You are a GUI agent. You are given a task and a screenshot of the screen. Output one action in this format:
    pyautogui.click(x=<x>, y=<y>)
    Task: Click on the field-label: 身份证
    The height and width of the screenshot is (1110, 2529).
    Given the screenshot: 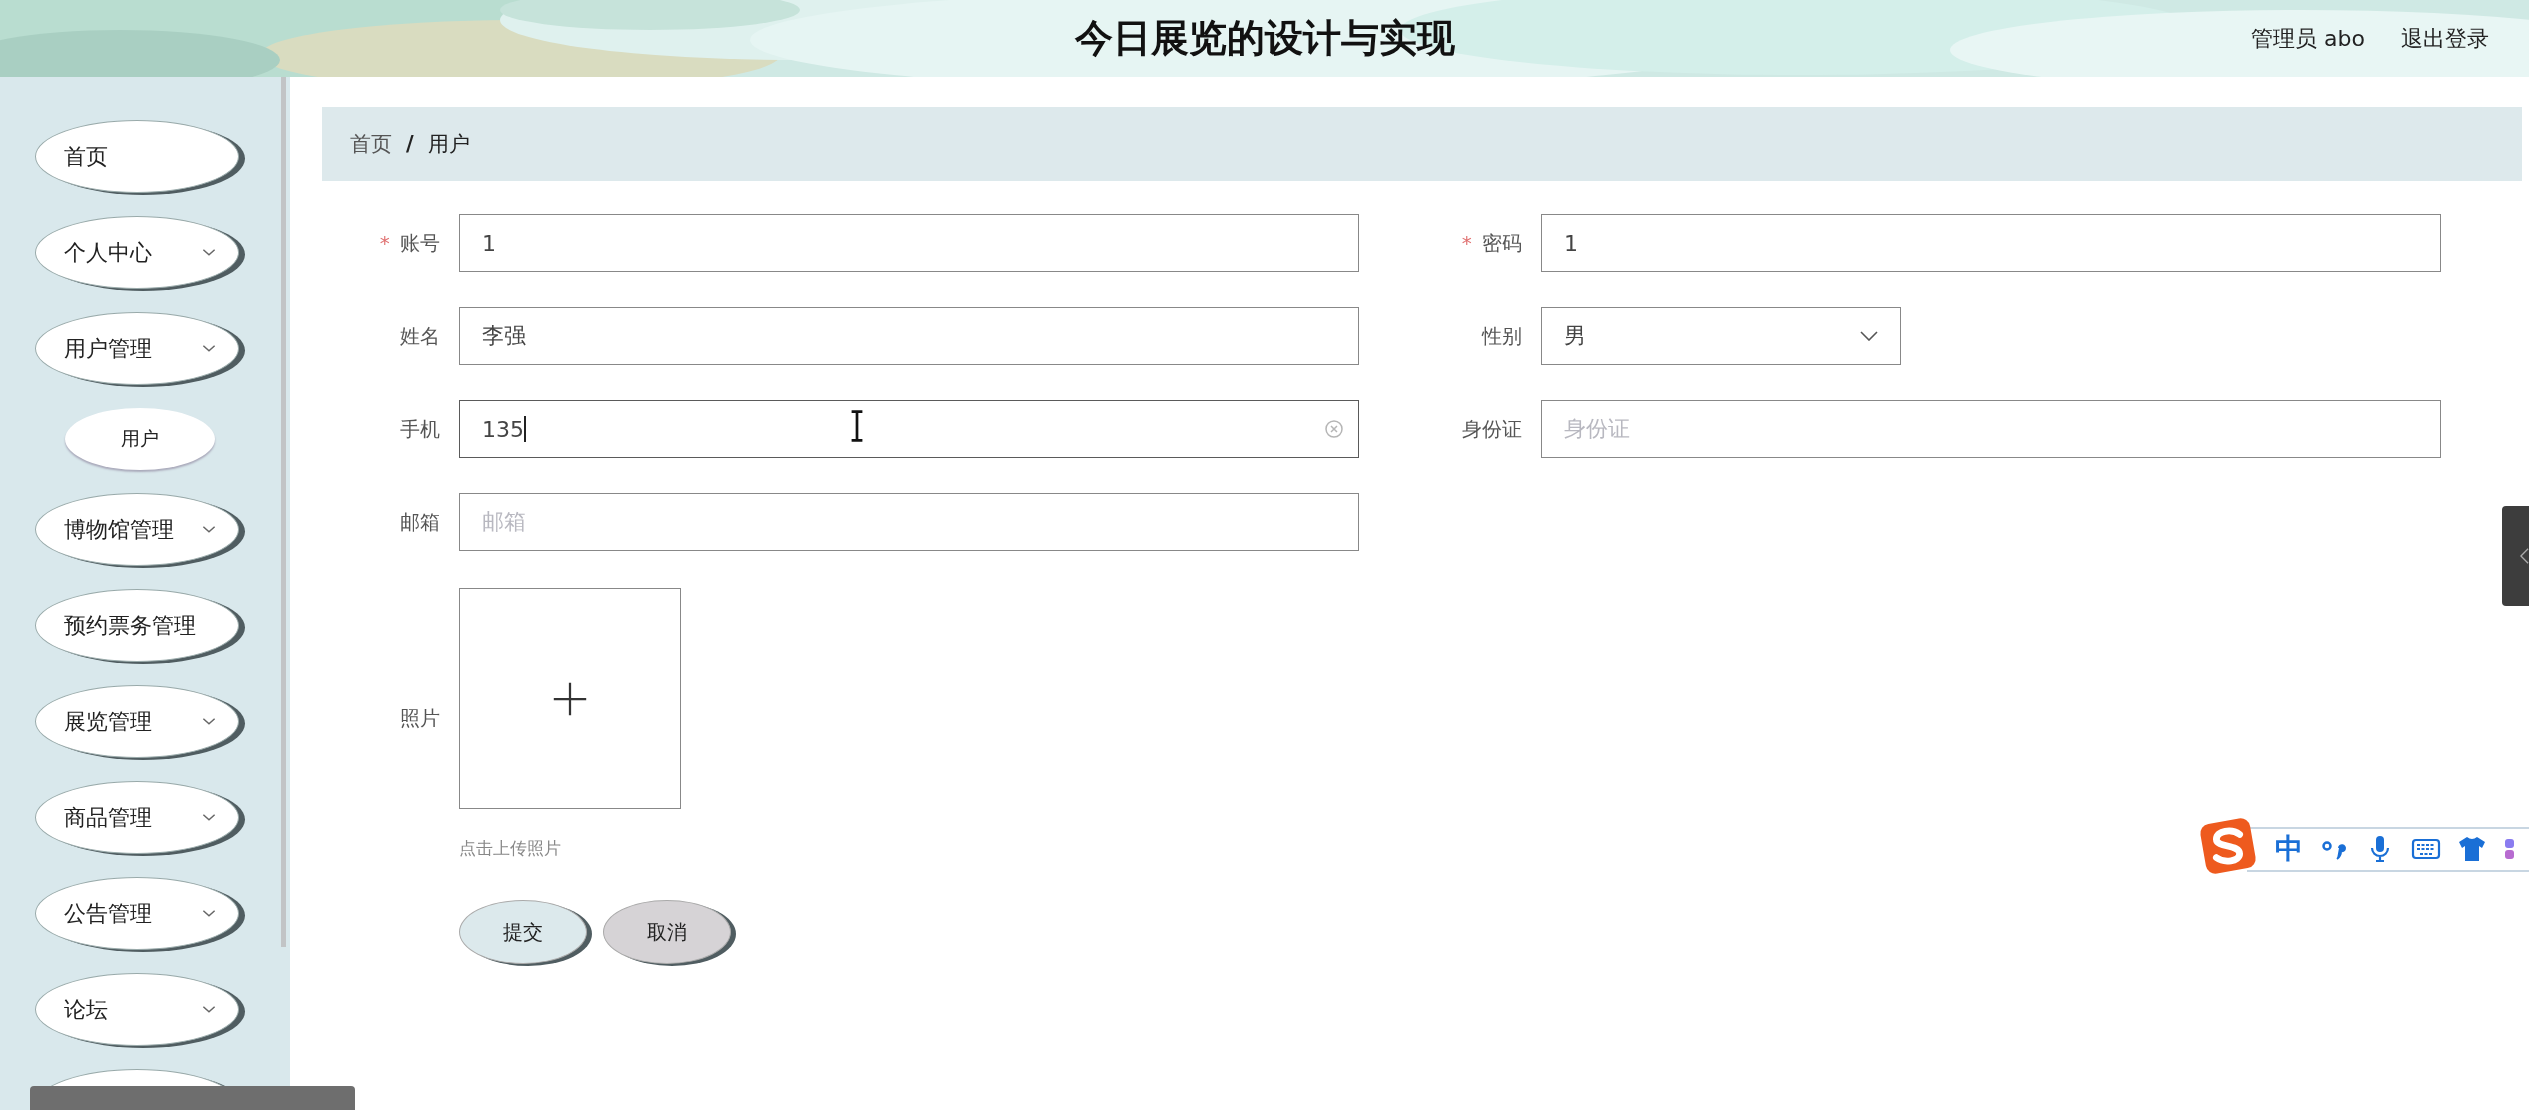 What is the action you would take?
    pyautogui.click(x=1492, y=428)
    